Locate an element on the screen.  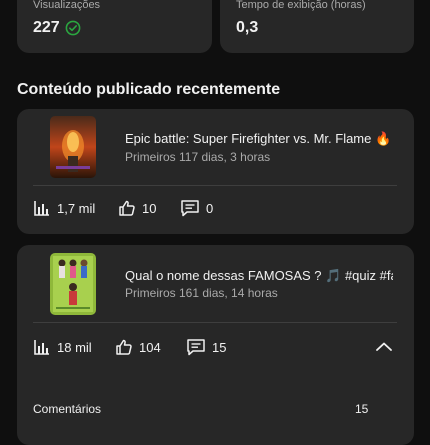
likes-metric: 104 is located at coordinates (138, 347).